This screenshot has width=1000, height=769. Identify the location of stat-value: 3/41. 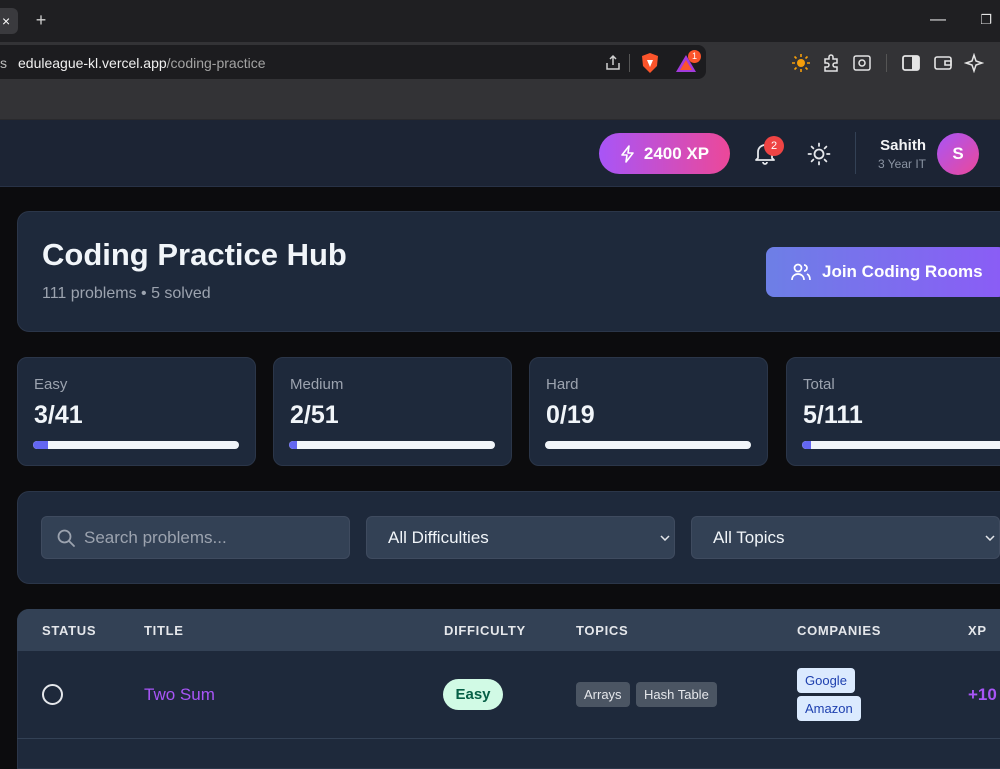
(58, 415).